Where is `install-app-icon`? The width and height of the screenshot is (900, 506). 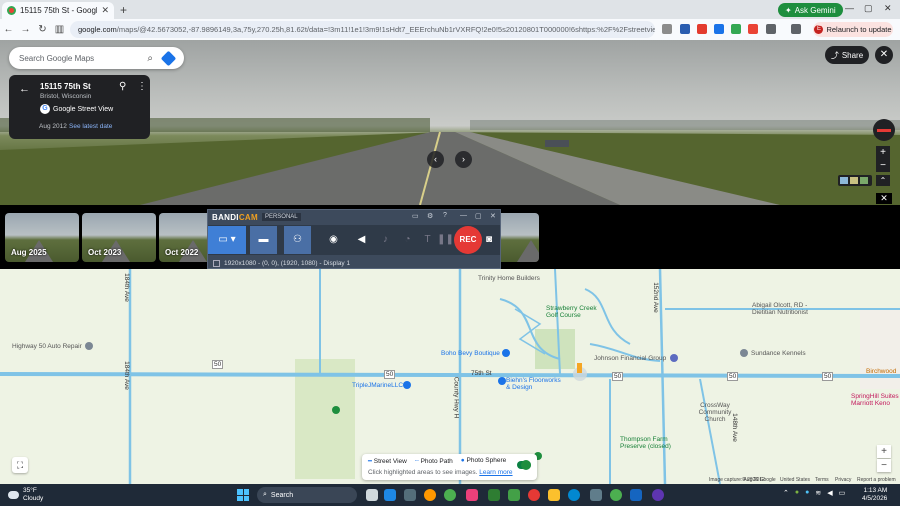 install-app-icon is located at coordinates (667, 29).